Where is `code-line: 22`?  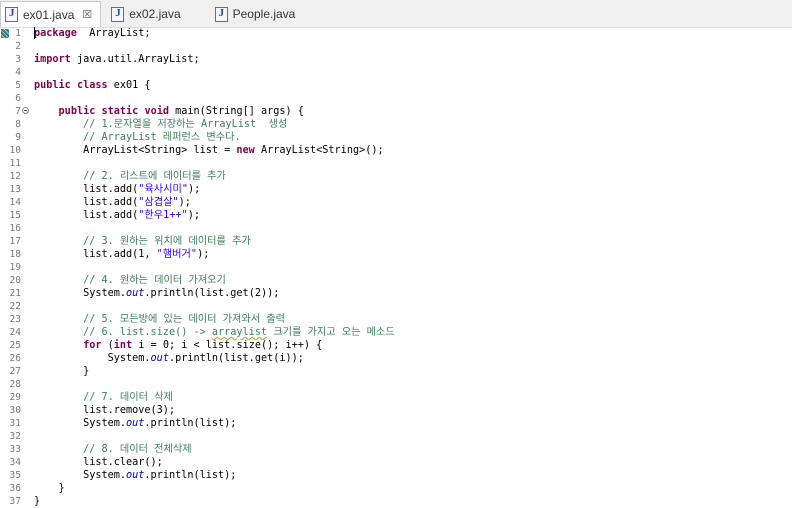 code-line: 22 is located at coordinates (396, 306).